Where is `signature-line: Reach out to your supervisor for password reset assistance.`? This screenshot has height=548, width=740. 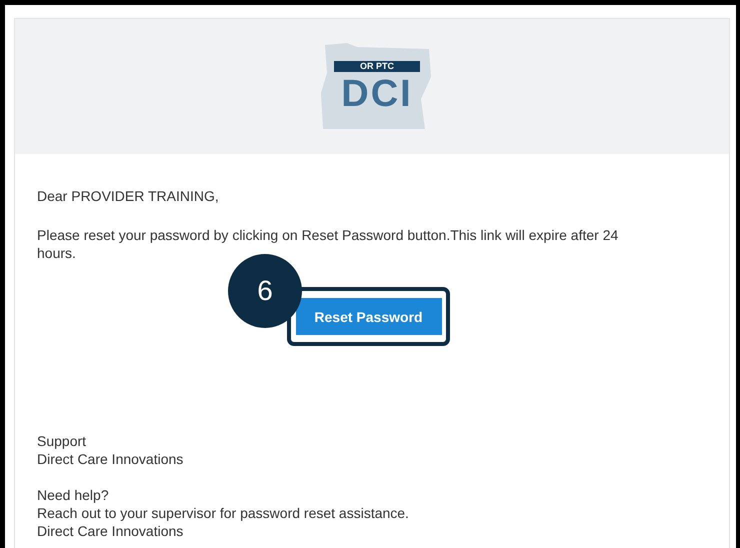 signature-line: Reach out to your supervisor for password reset assistance. is located at coordinates (223, 513).